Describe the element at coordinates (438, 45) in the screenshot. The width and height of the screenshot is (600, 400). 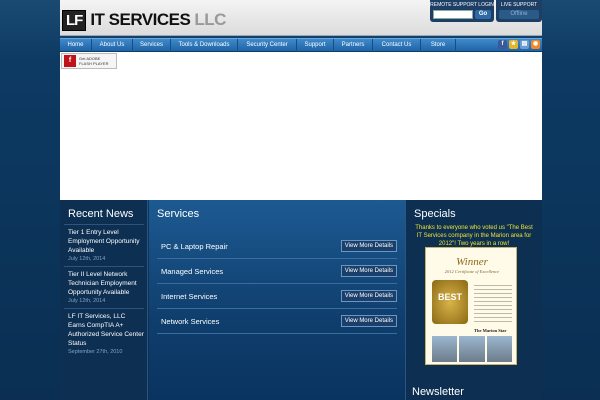
I see `nav-item-store: Store` at that location.